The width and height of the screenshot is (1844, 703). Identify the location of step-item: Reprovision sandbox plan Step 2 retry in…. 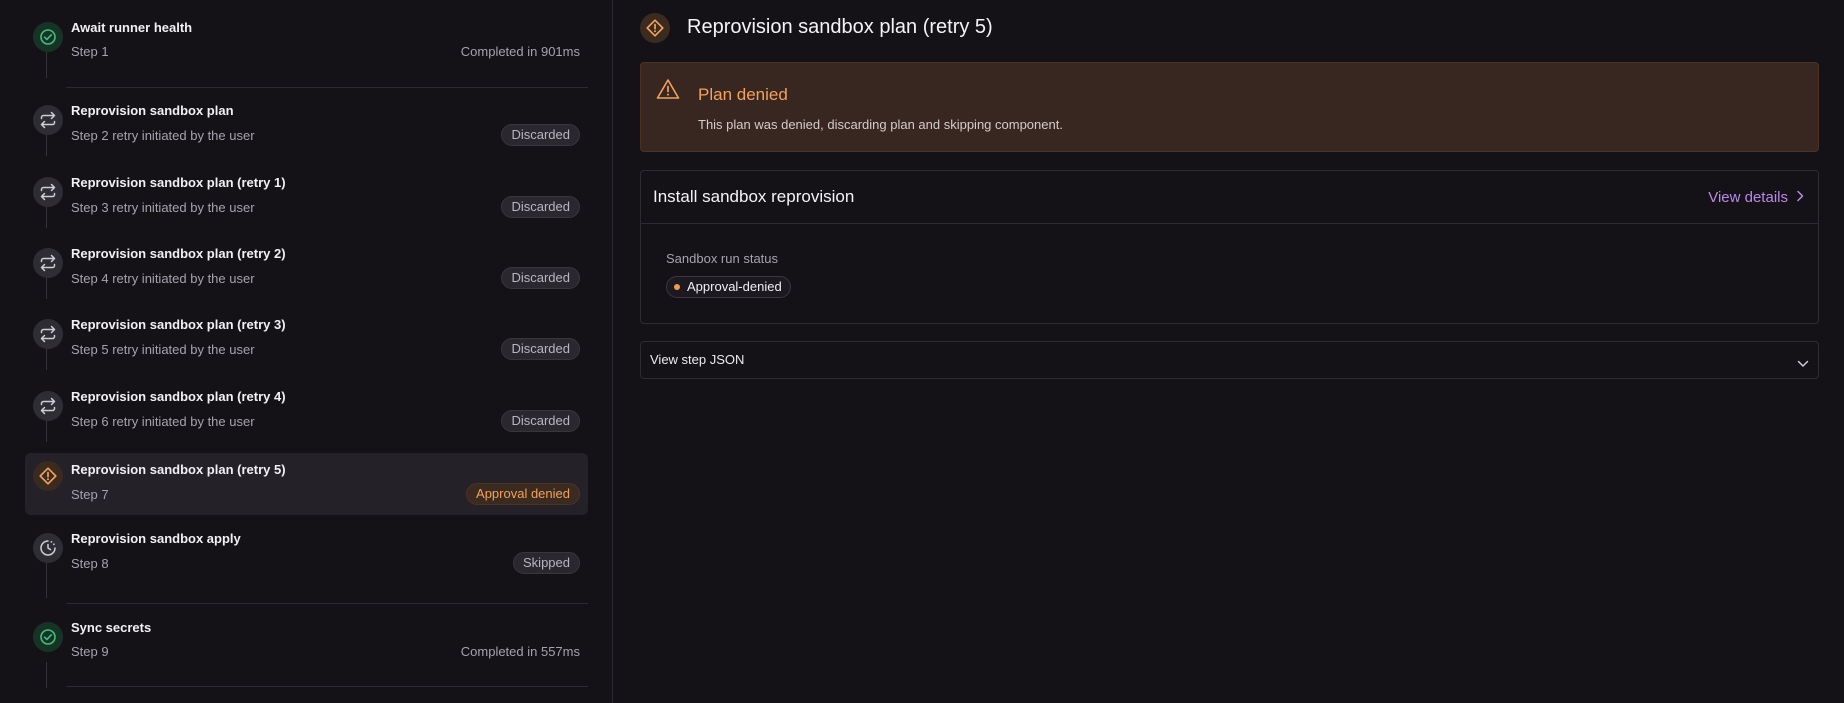
(306, 129).